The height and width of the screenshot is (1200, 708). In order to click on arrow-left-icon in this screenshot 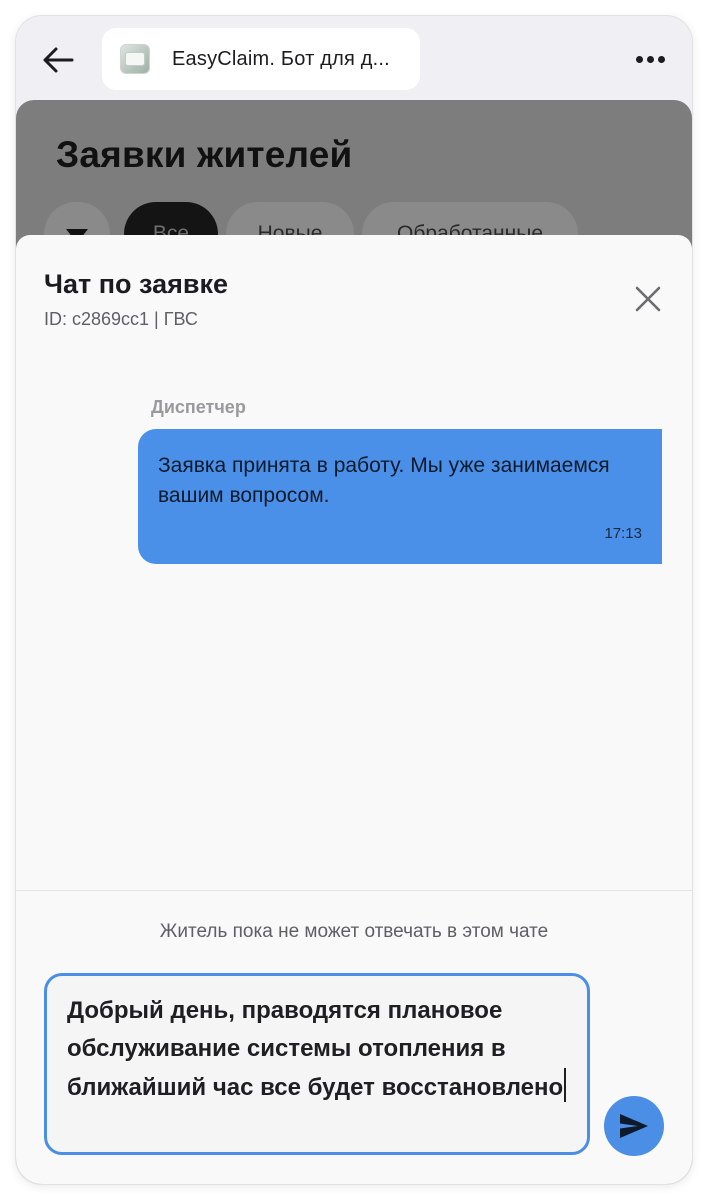, I will do `click(58, 60)`.